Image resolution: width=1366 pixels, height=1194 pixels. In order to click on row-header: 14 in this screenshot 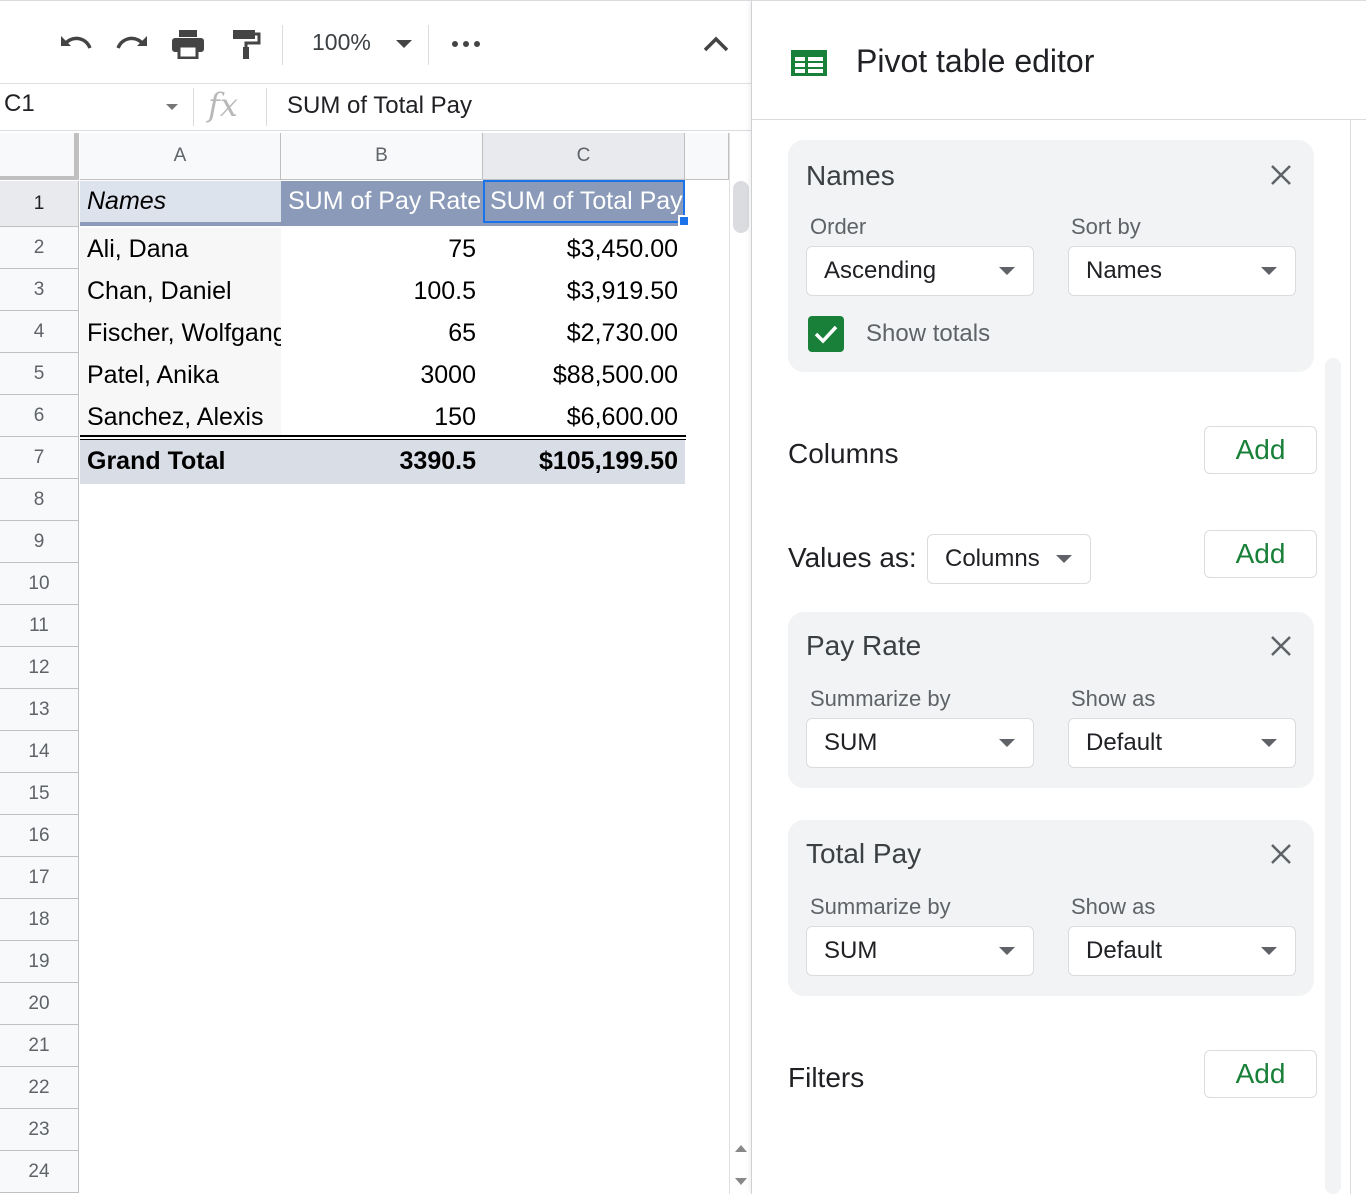, I will do `click(39, 752)`.